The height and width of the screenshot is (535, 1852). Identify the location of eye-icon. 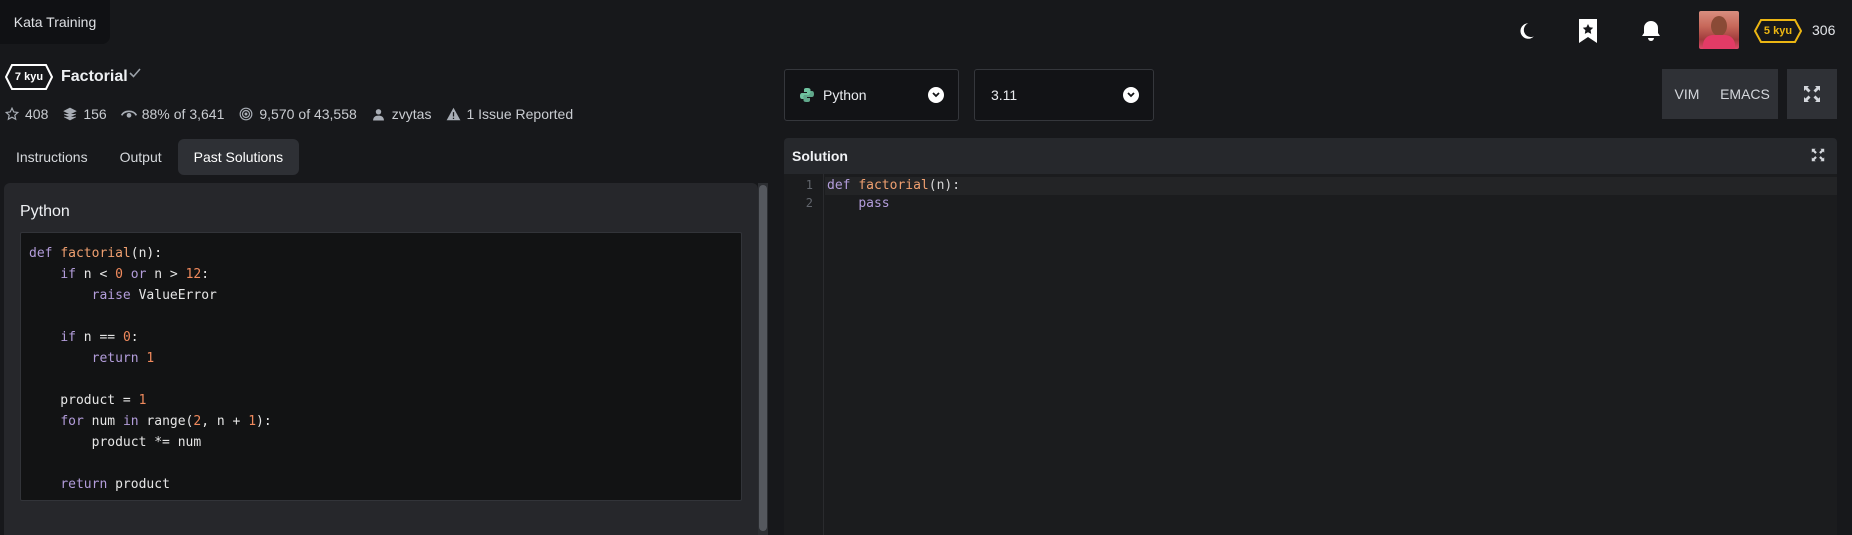
(128, 114).